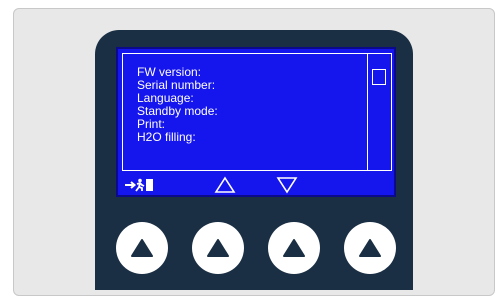 Image resolution: width=498 pixels, height=298 pixels. Describe the element at coordinates (139, 185) in the screenshot. I see `exit-icon` at that location.